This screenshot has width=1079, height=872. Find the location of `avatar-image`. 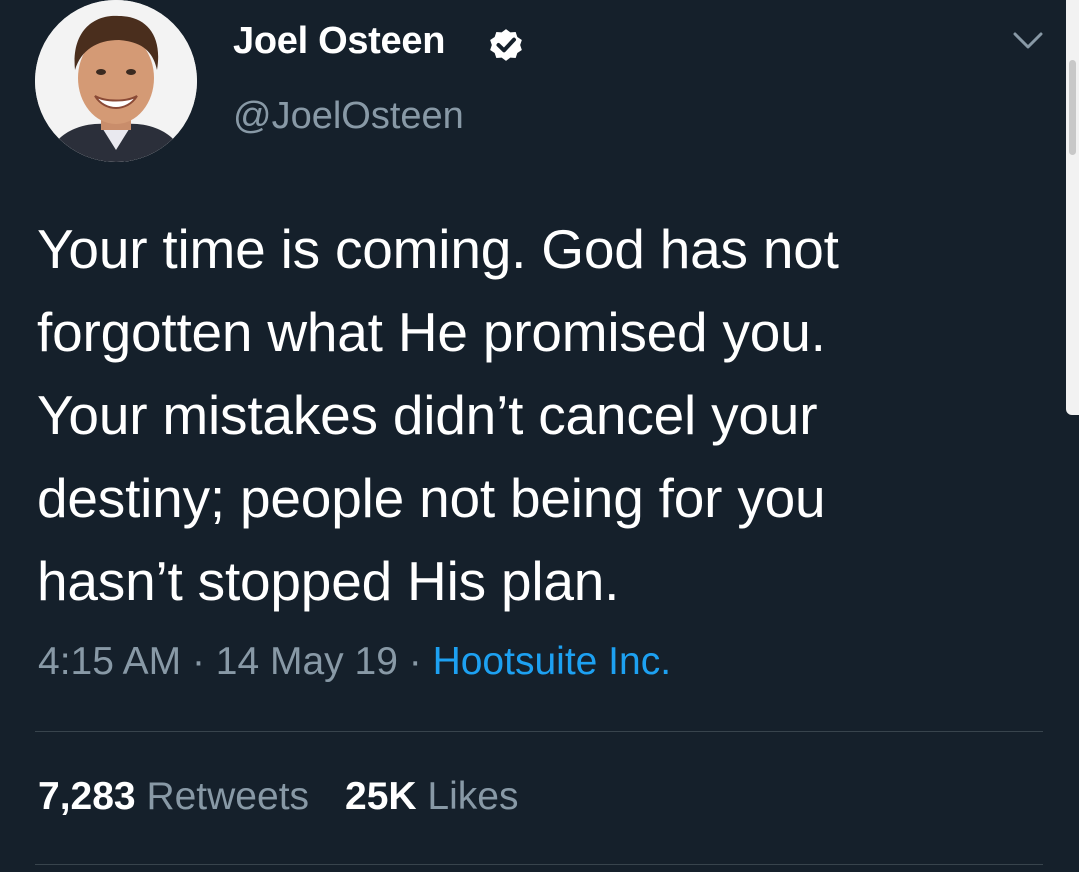

avatar-image is located at coordinates (116, 81).